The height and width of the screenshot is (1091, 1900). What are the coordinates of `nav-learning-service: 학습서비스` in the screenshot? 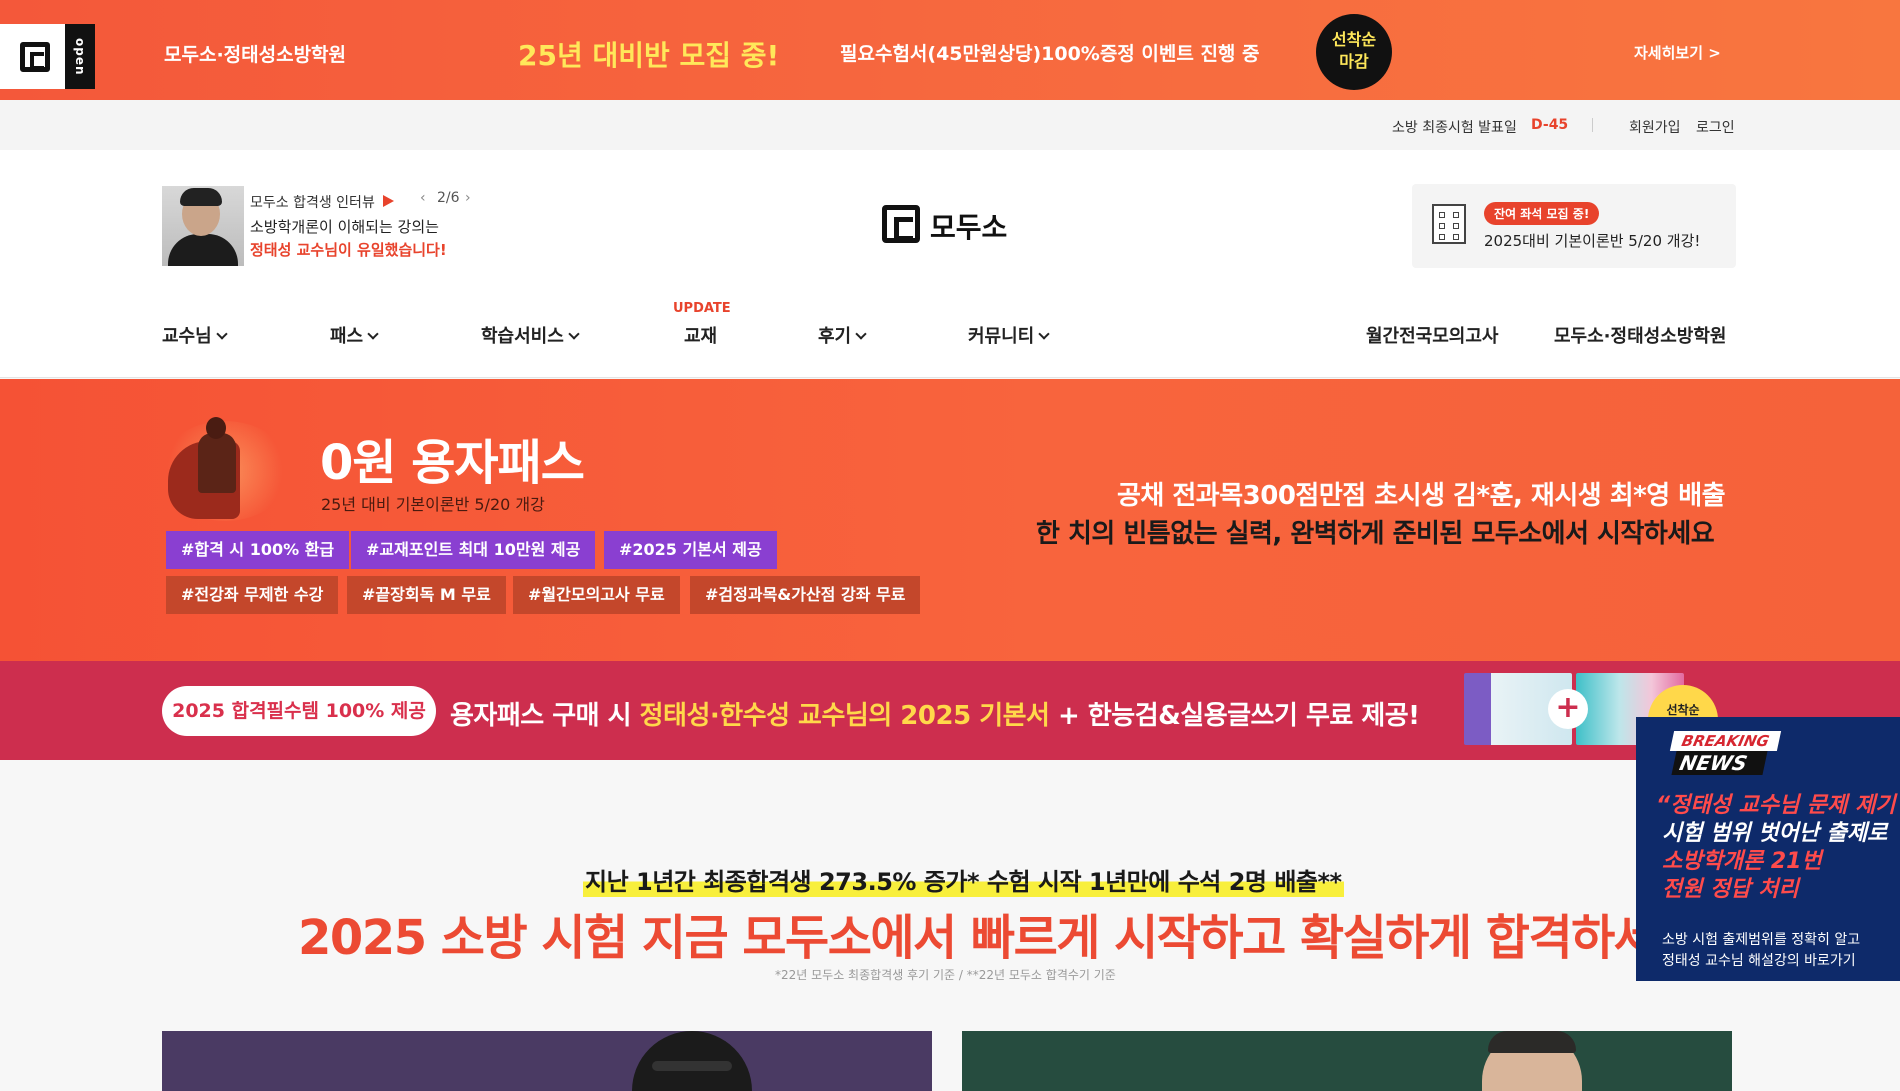 It's located at (530, 335).